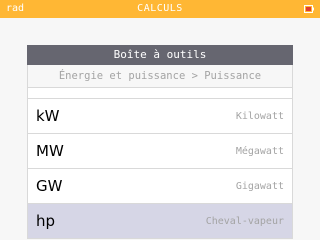 This screenshot has width=320, height=240. I want to click on list-item-megawatt: MW Mégawatt, so click(160, 151).